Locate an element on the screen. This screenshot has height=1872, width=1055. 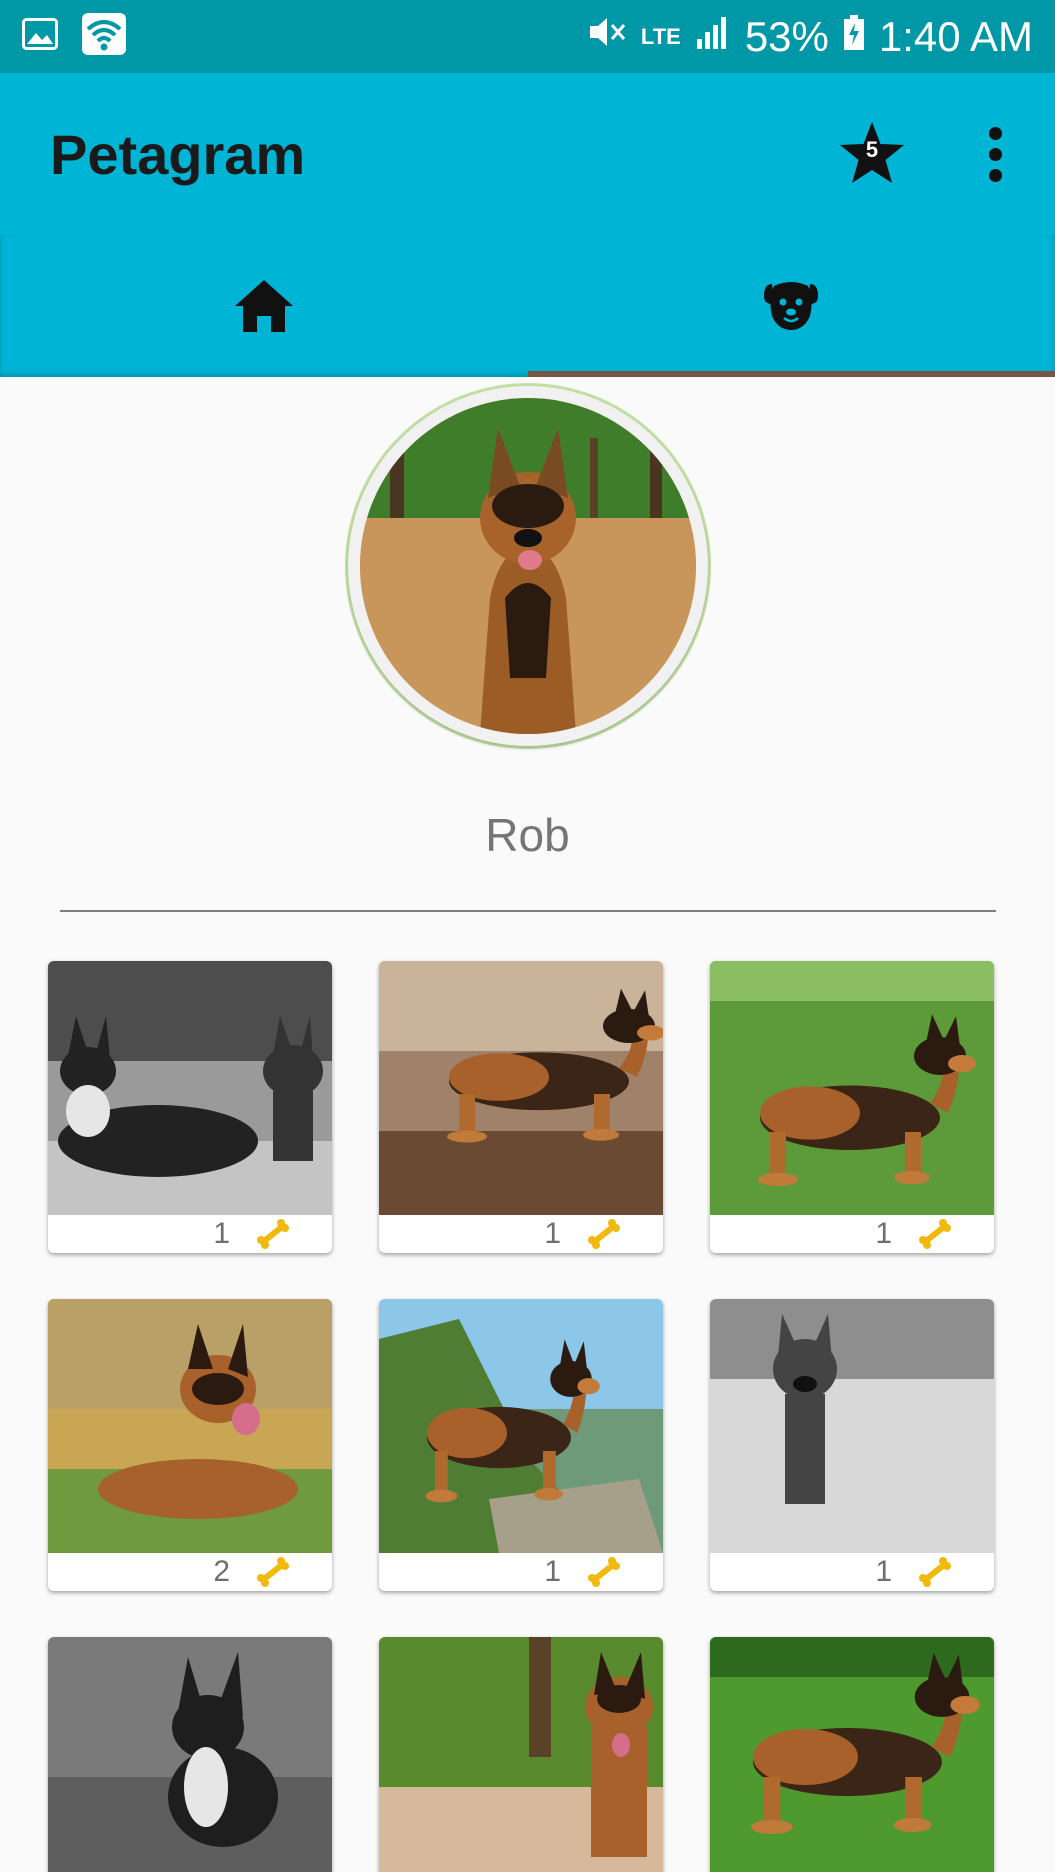
network-type: LTE is located at coordinates (660, 36).